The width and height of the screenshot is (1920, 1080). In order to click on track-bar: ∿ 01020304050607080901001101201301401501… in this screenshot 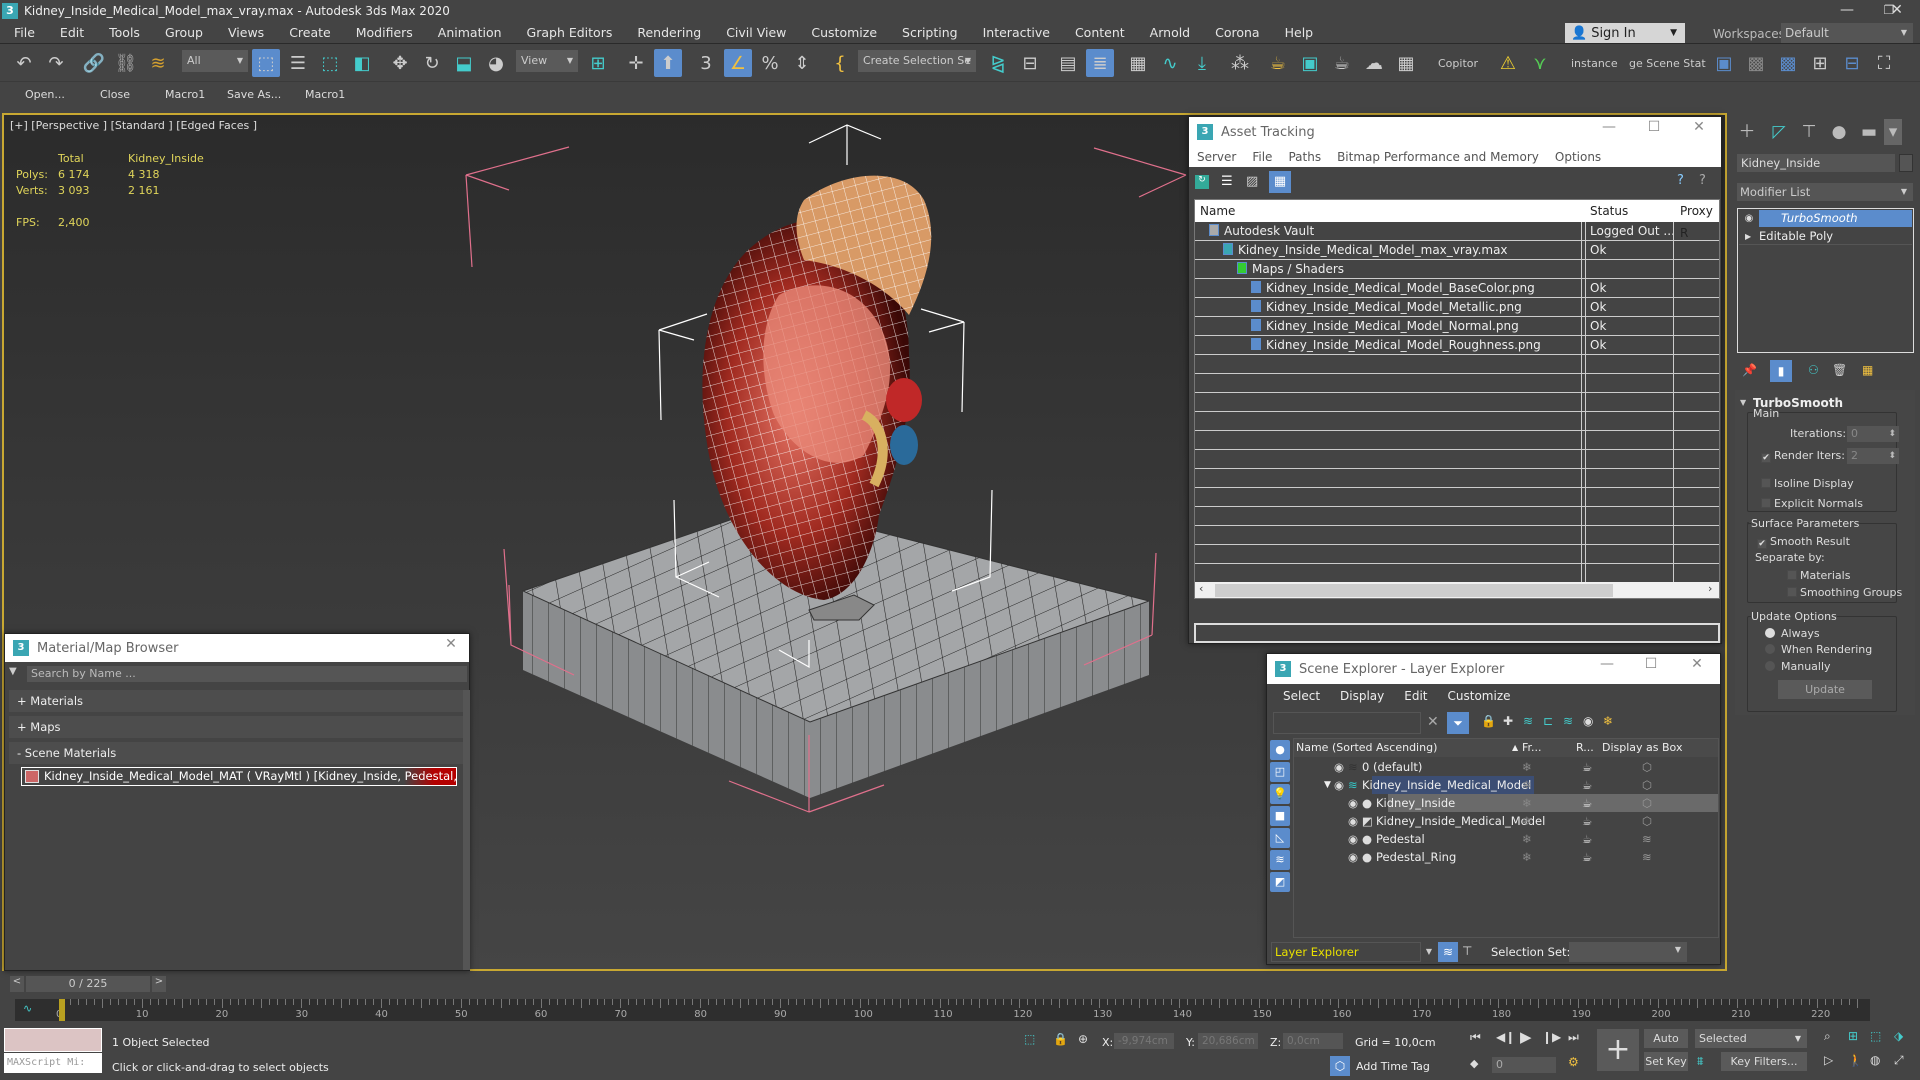, I will do `click(942, 1010)`.